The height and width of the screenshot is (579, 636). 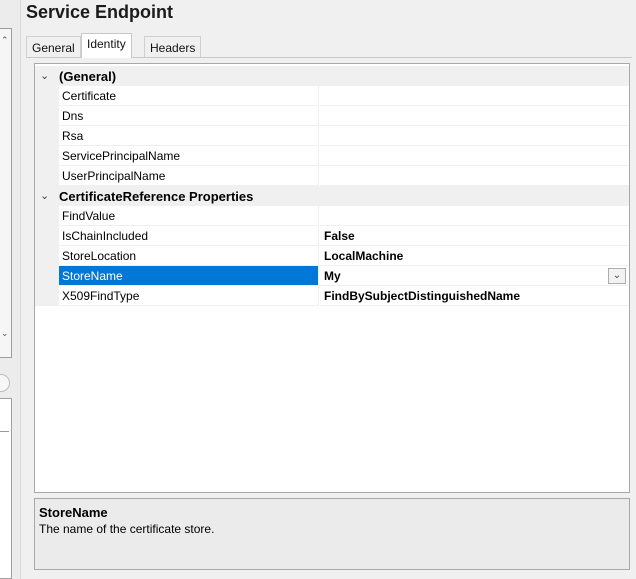 What do you see at coordinates (189, 116) in the screenshot?
I see `property-name: Dns` at bounding box center [189, 116].